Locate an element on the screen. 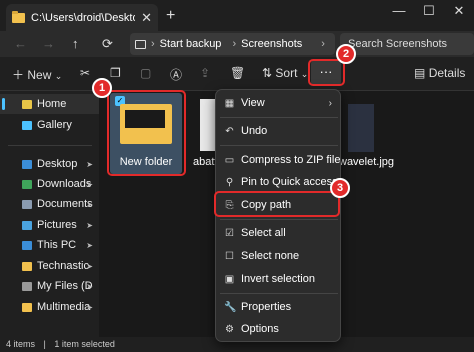  new-button: ＋ New ⌄ is located at coordinates (37, 74).